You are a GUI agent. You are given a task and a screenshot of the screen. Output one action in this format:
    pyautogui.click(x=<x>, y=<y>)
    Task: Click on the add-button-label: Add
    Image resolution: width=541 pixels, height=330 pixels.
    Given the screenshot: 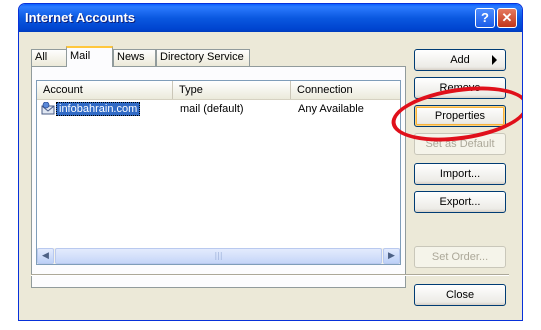 What is the action you would take?
    pyautogui.click(x=460, y=60)
    